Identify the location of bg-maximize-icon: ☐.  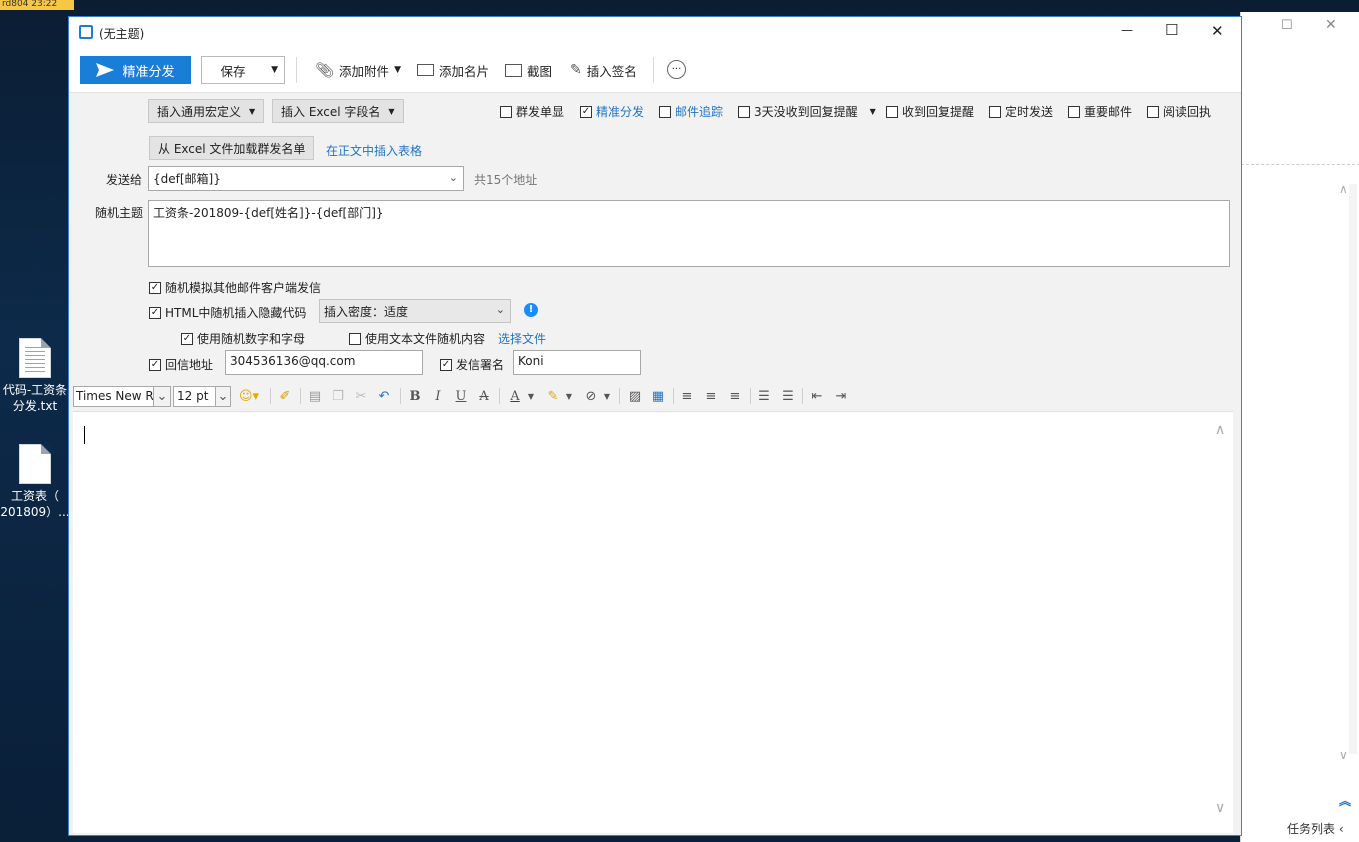
(1287, 25).